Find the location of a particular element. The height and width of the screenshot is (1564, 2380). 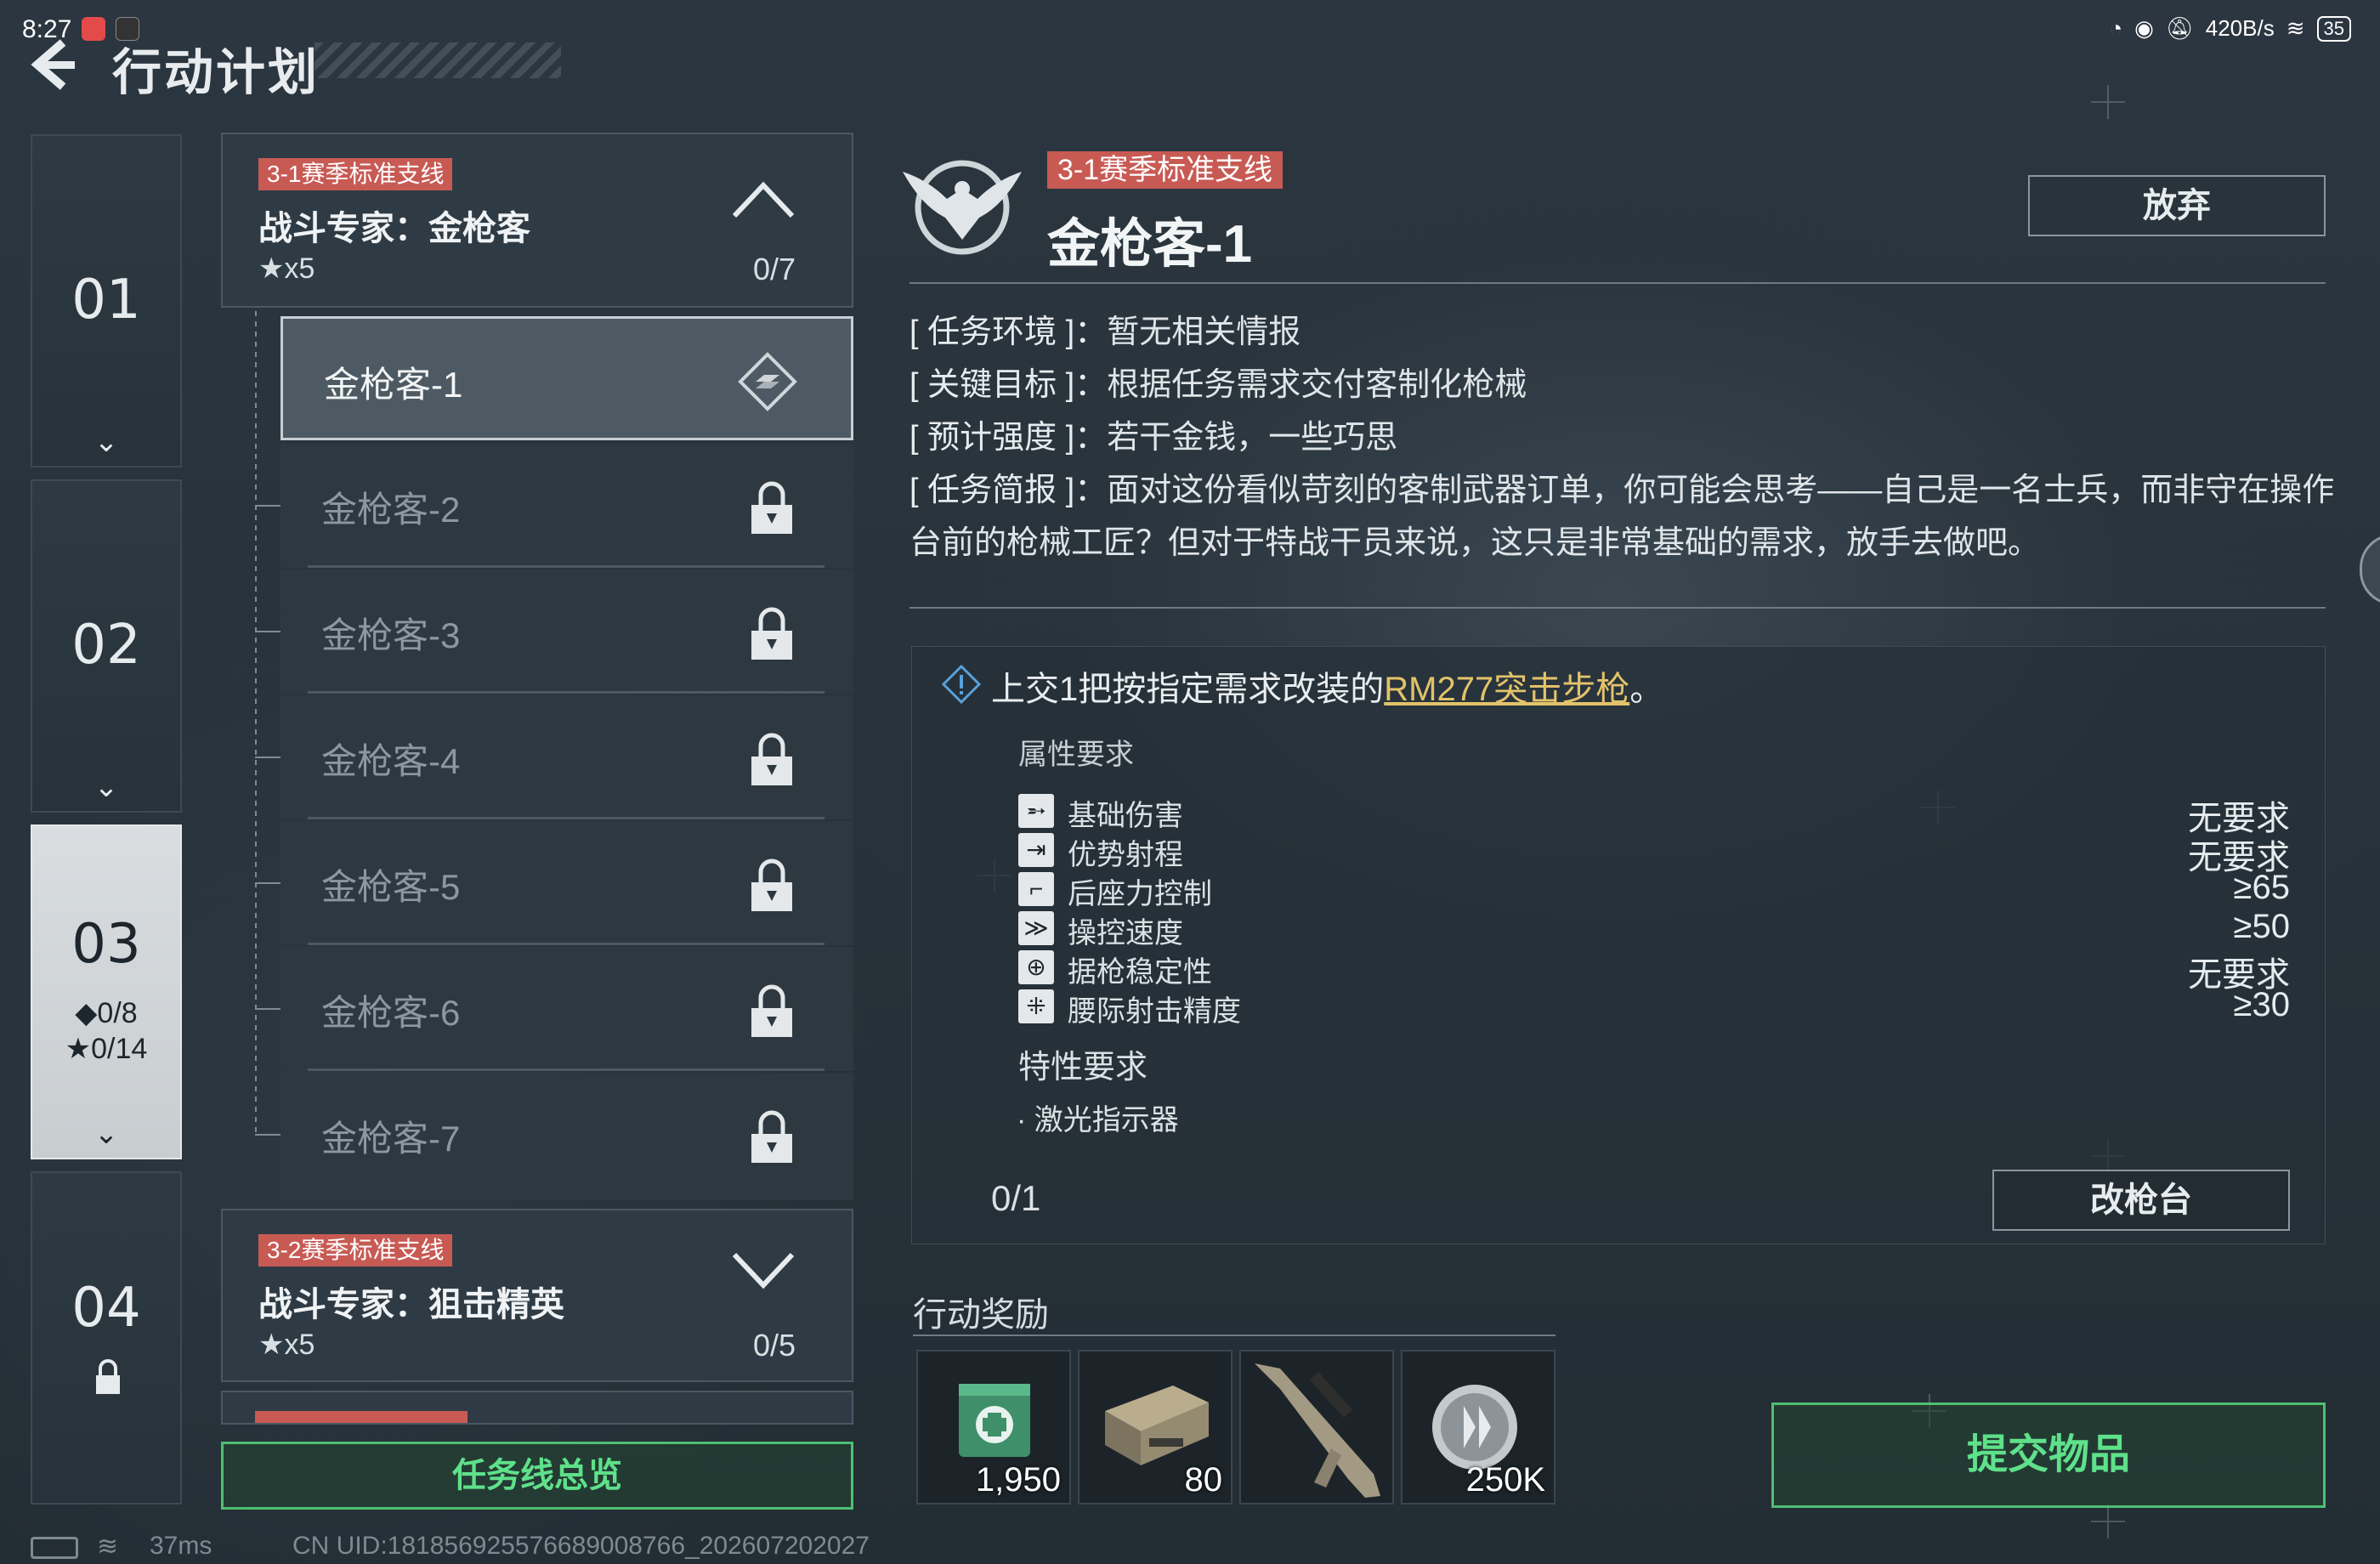

requirement-text: 上交1把按指定需求改装的RM277突击步枪。 is located at coordinates (1327, 686).